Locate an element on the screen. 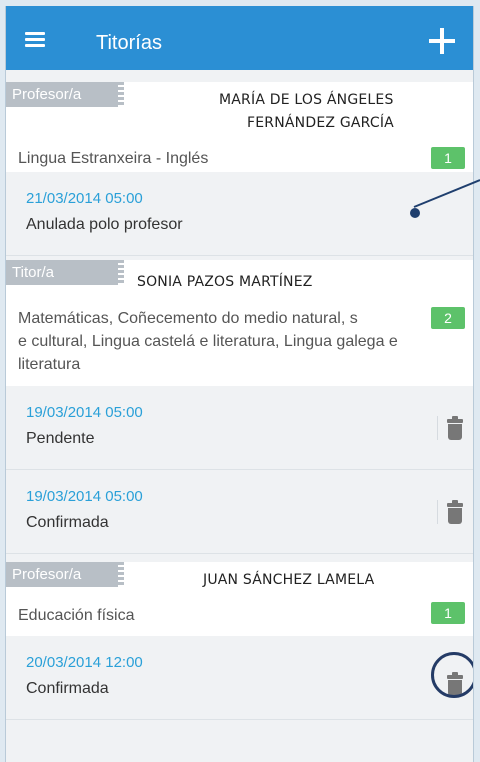 The image size is (480, 762). annotation-arrow is located at coordinates (446, 193).